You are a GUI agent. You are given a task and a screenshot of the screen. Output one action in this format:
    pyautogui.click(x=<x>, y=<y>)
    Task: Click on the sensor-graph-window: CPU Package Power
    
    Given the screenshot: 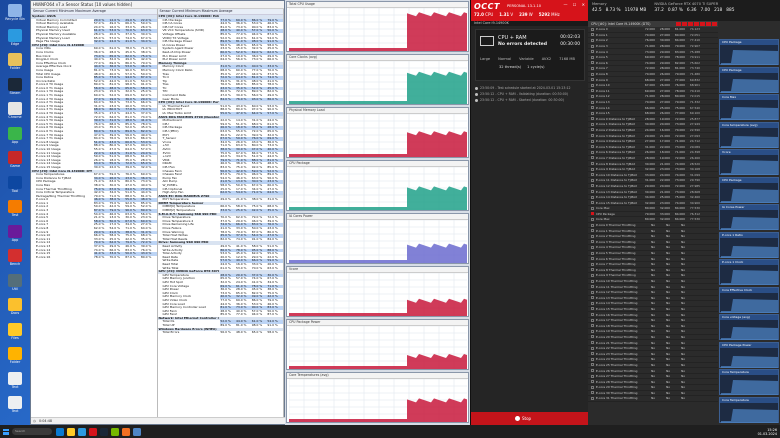 What is the action you would take?
    pyautogui.click(x=377, y=344)
    